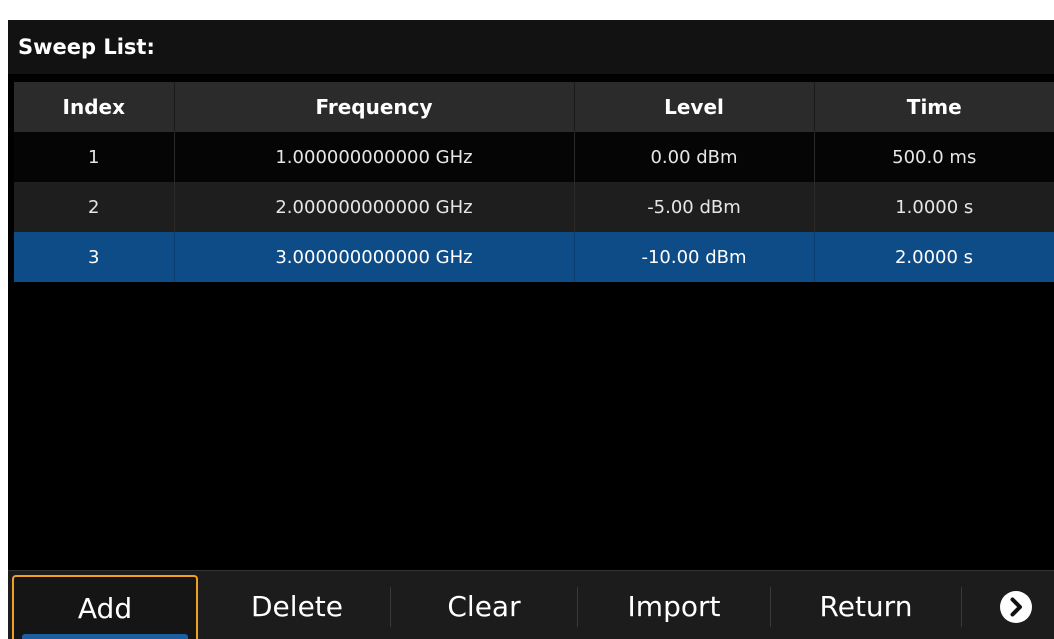 The height and width of the screenshot is (639, 1054). What do you see at coordinates (934, 157) in the screenshot?
I see `cell-time: 500.0 ms` at bounding box center [934, 157].